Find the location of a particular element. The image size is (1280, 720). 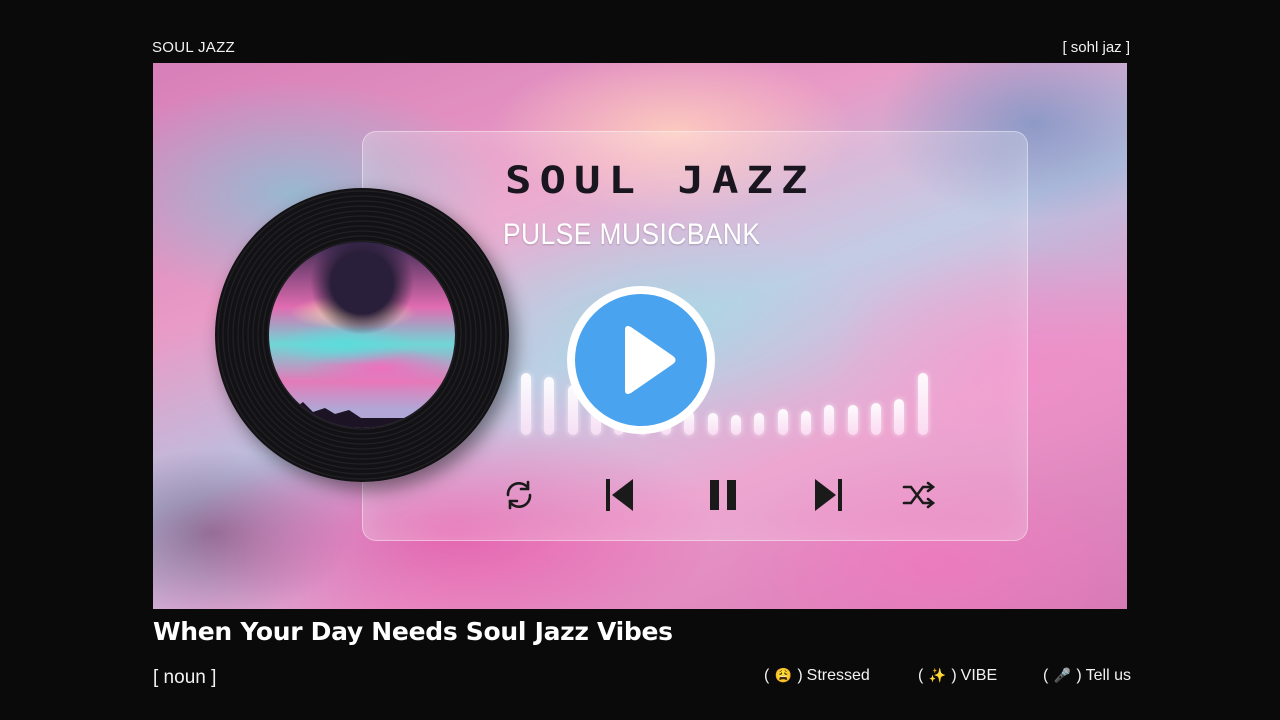

player-controls is located at coordinates (718, 495).